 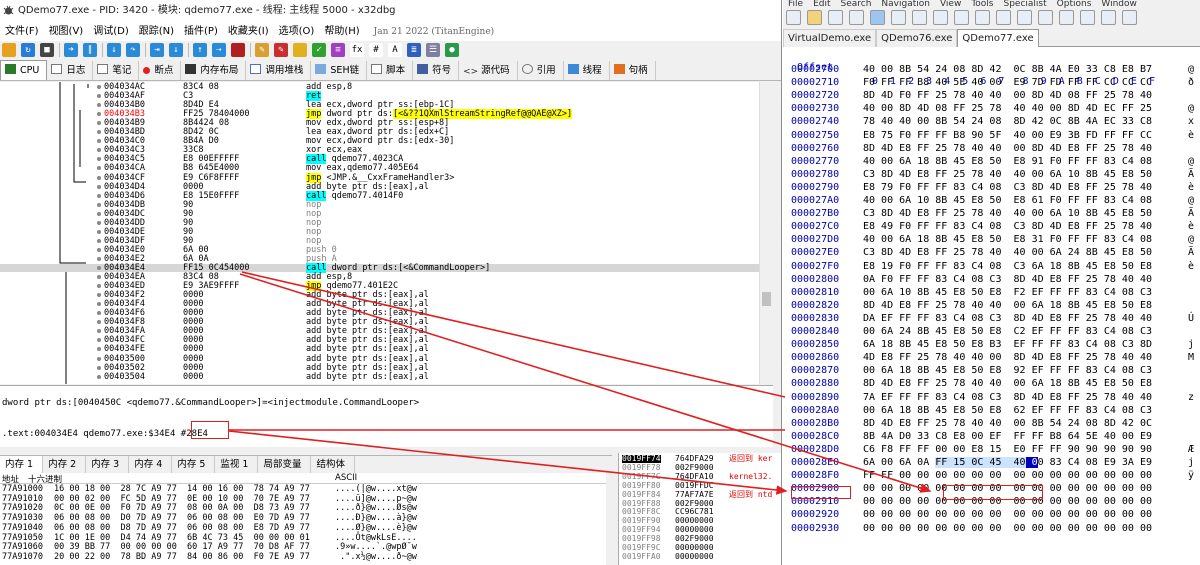 What do you see at coordinates (700, 467) in the screenshot?
I see `stack-row: 0019FF78 002F9000` at bounding box center [700, 467].